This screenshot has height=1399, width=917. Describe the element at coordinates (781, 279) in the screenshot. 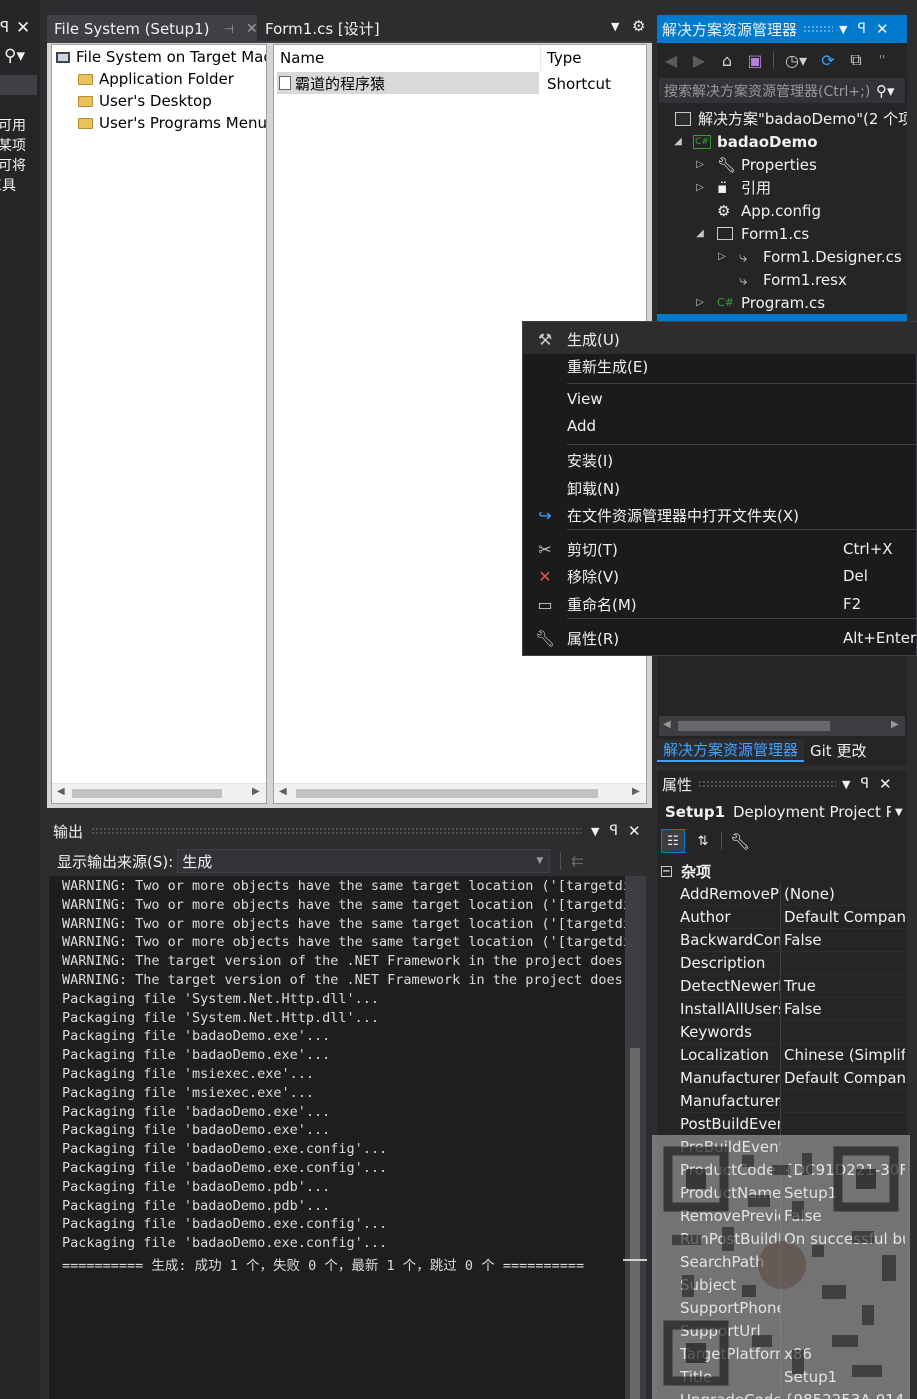

I see `se-item-form1-resx: ⤷ Form1.resx` at that location.